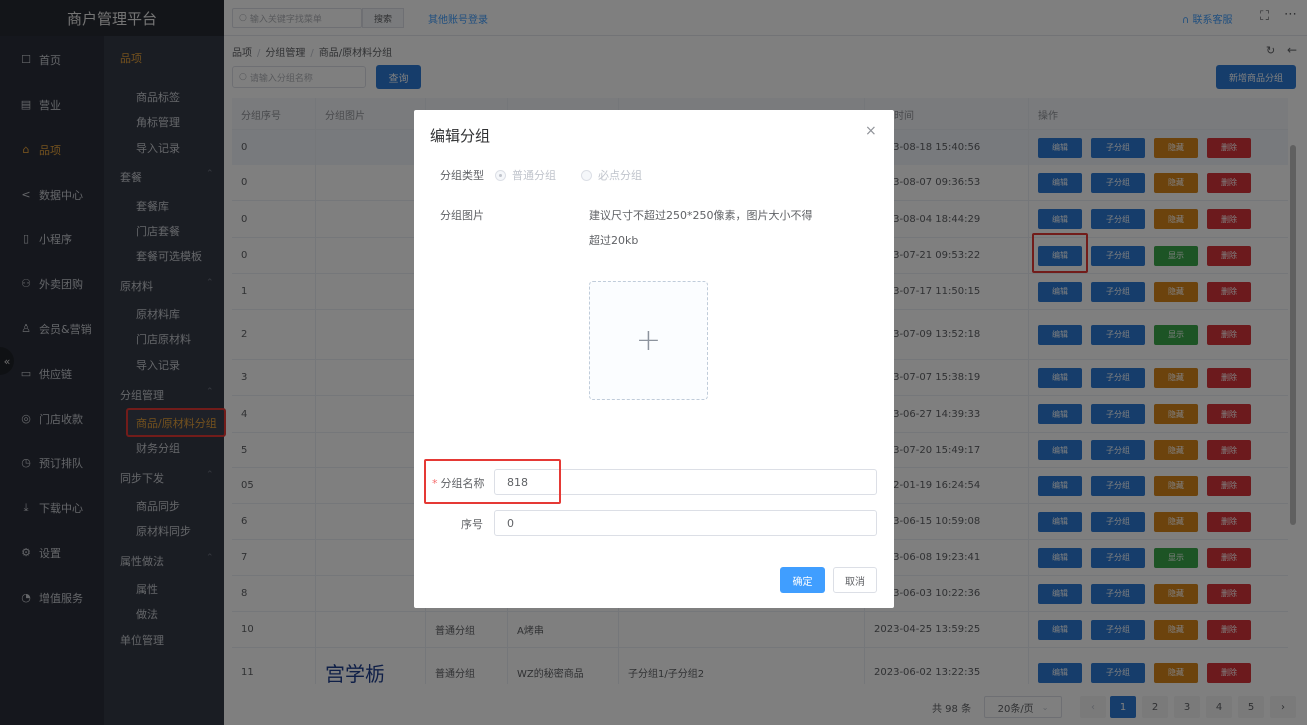 This screenshot has height=725, width=1307. I want to click on upload-hint: 超过20kb, so click(614, 240).